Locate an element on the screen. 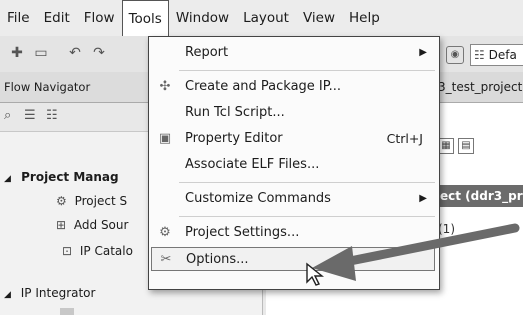 This screenshot has height=315, width=523. tree-item-add-sources: ⊞ Add Sour is located at coordinates (92, 225).